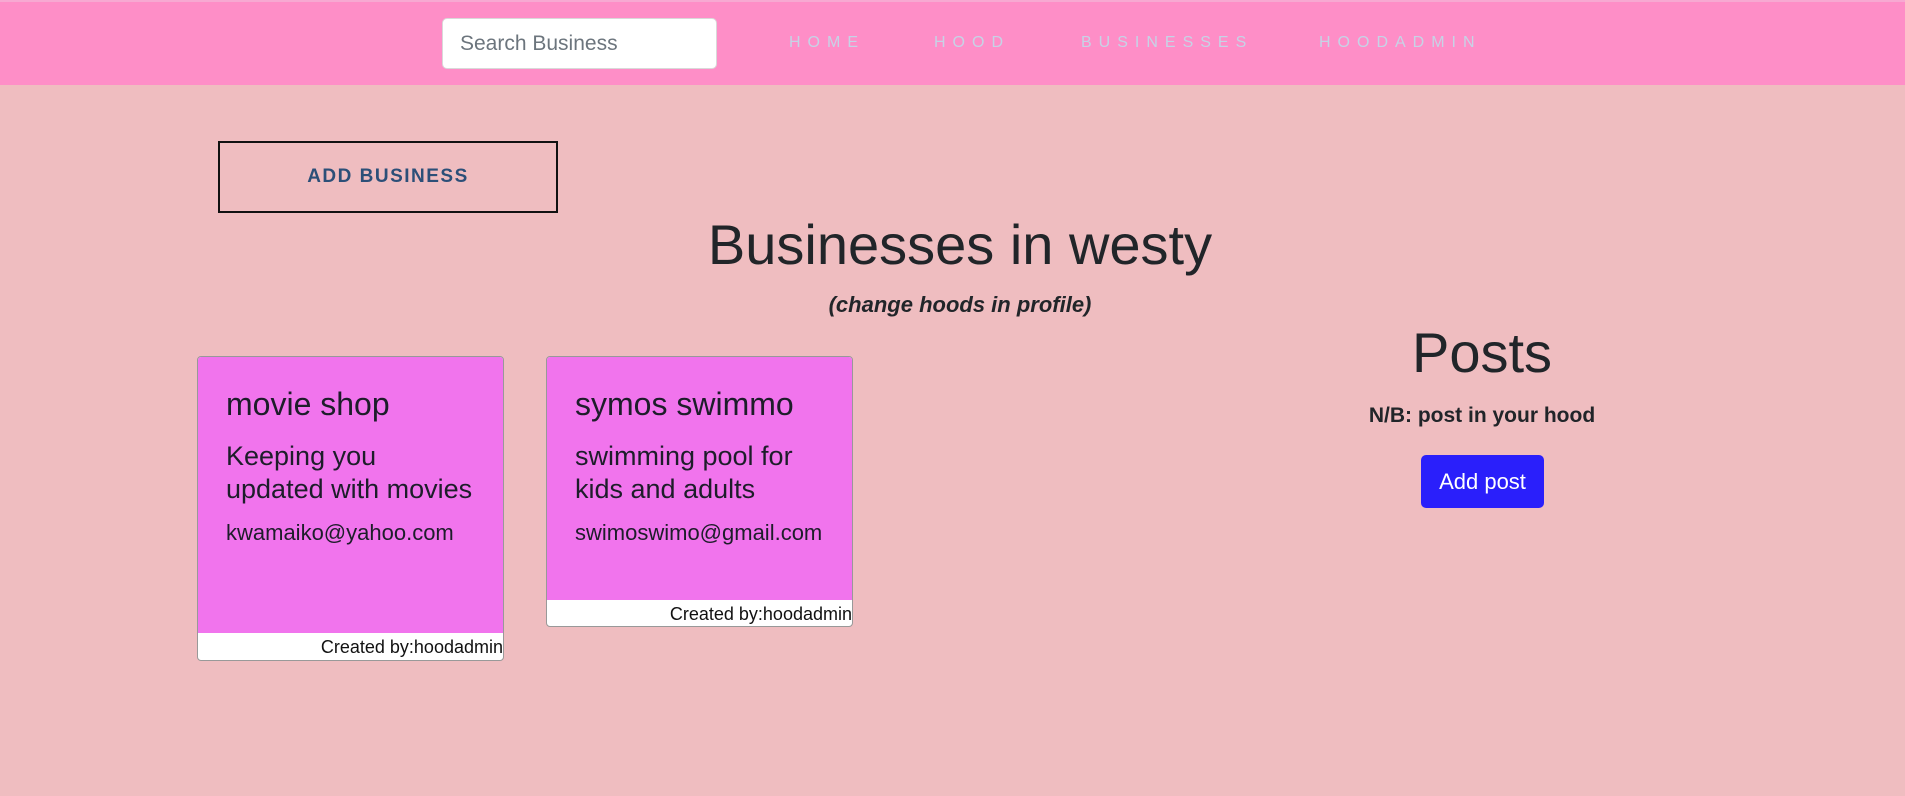 This screenshot has height=796, width=1905. I want to click on search-business-input, so click(579, 43).